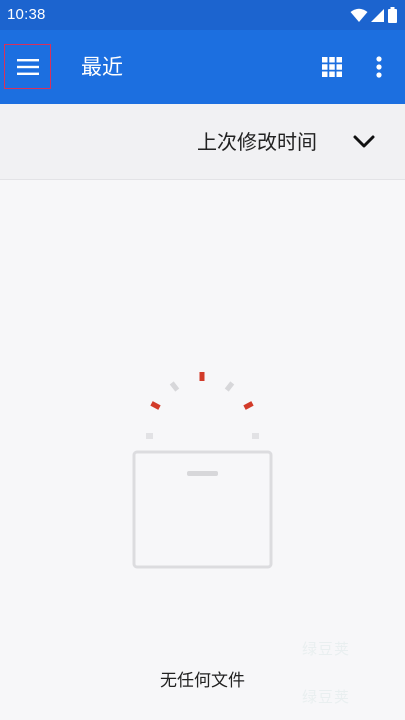 The height and width of the screenshot is (720, 405). What do you see at coordinates (202, 15) in the screenshot?
I see `status-bar: 10:38` at bounding box center [202, 15].